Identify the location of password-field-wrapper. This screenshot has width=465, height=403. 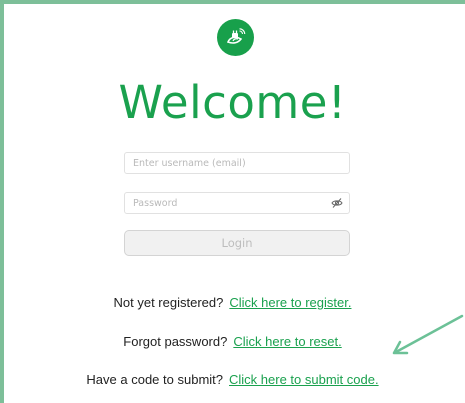
(237, 203).